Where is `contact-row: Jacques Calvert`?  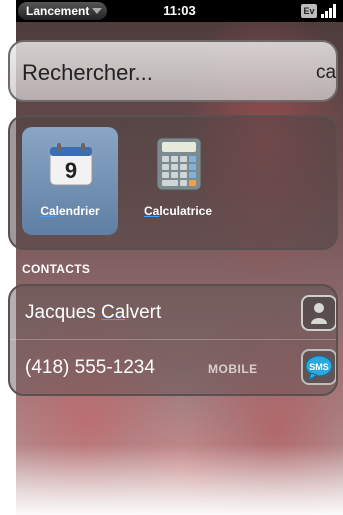 contact-row: Jacques Calvert is located at coordinates (173, 313).